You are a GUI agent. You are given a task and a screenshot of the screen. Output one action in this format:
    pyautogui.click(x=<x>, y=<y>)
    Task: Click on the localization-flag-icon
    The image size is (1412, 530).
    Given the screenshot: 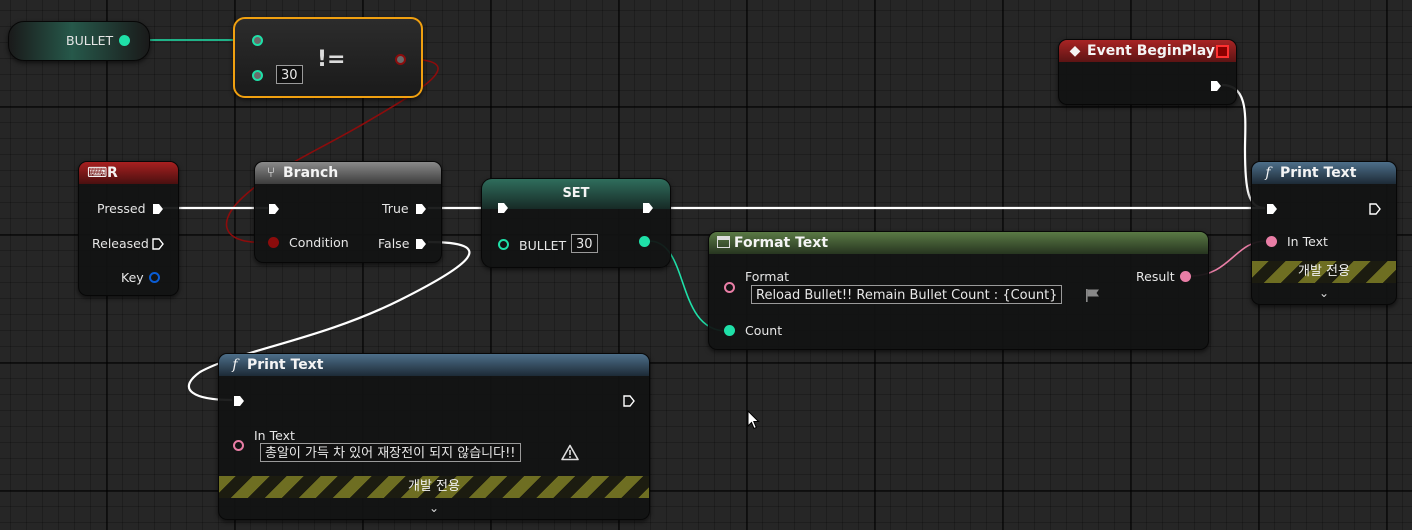 What is the action you would take?
    pyautogui.click(x=1092, y=295)
    